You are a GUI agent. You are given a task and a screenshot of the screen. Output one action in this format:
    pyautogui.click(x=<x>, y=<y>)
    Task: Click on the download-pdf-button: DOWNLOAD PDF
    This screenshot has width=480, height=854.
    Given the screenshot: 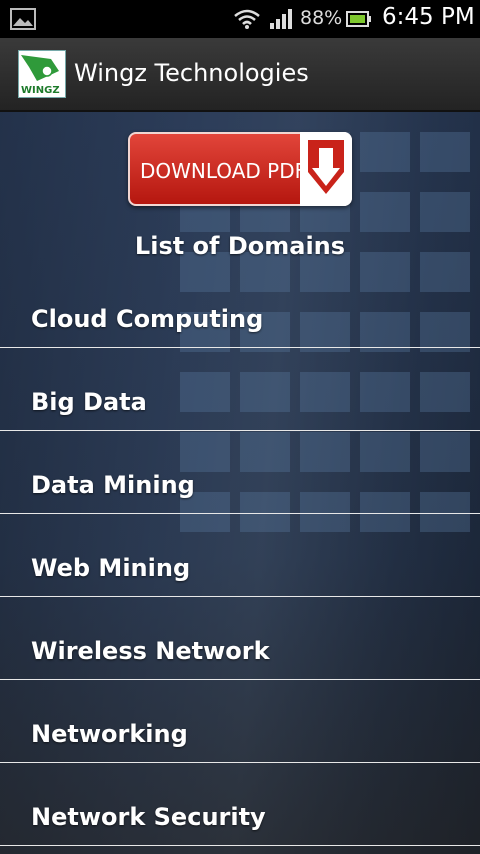 What is the action you would take?
    pyautogui.click(x=240, y=169)
    